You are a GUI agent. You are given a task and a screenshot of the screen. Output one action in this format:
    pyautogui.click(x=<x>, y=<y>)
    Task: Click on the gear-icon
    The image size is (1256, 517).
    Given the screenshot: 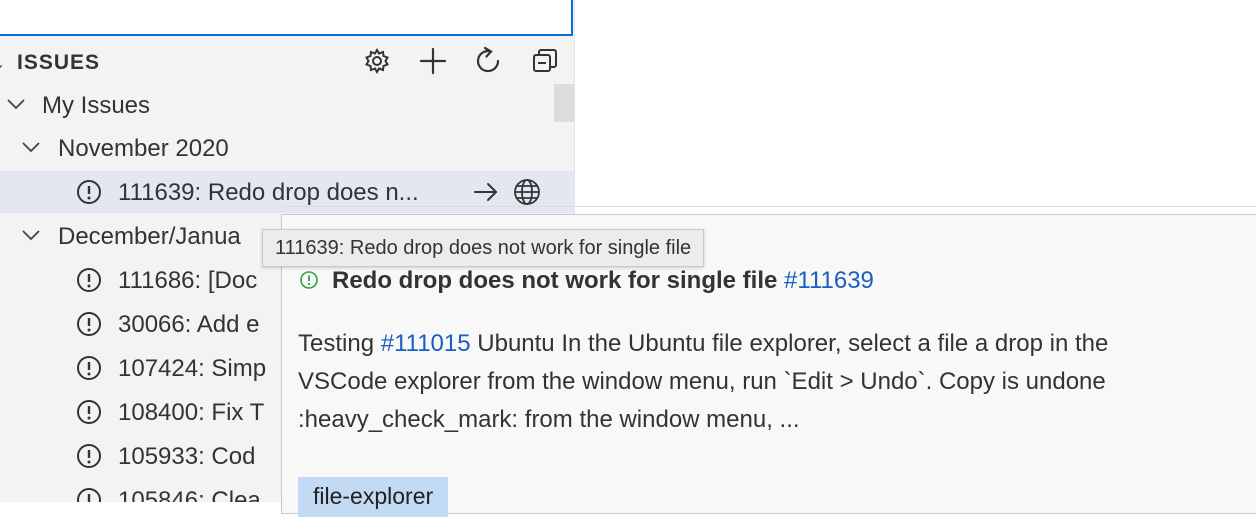 What is the action you would take?
    pyautogui.click(x=377, y=61)
    